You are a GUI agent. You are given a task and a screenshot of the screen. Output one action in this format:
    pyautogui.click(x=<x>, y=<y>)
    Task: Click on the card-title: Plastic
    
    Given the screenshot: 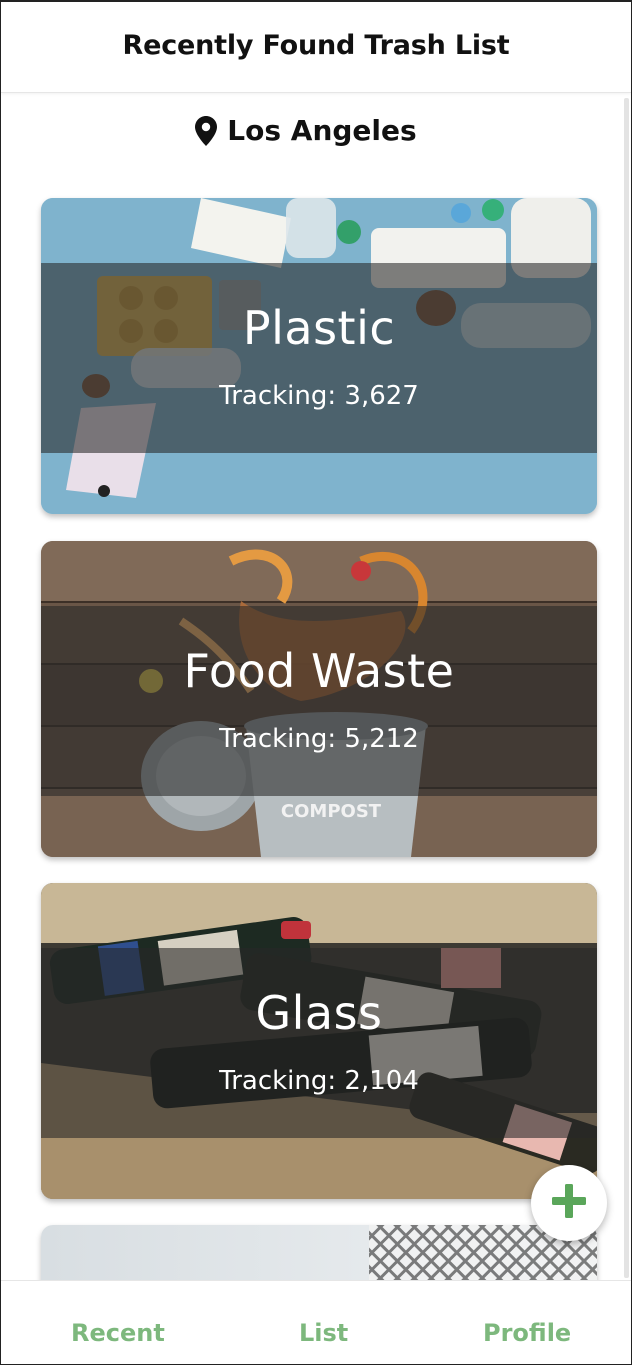 What is the action you would take?
    pyautogui.click(x=319, y=328)
    